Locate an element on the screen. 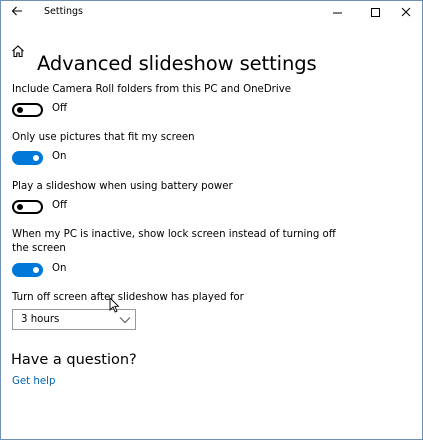 This screenshot has height=440, width=423. toggle-state-battery: Off is located at coordinates (60, 205).